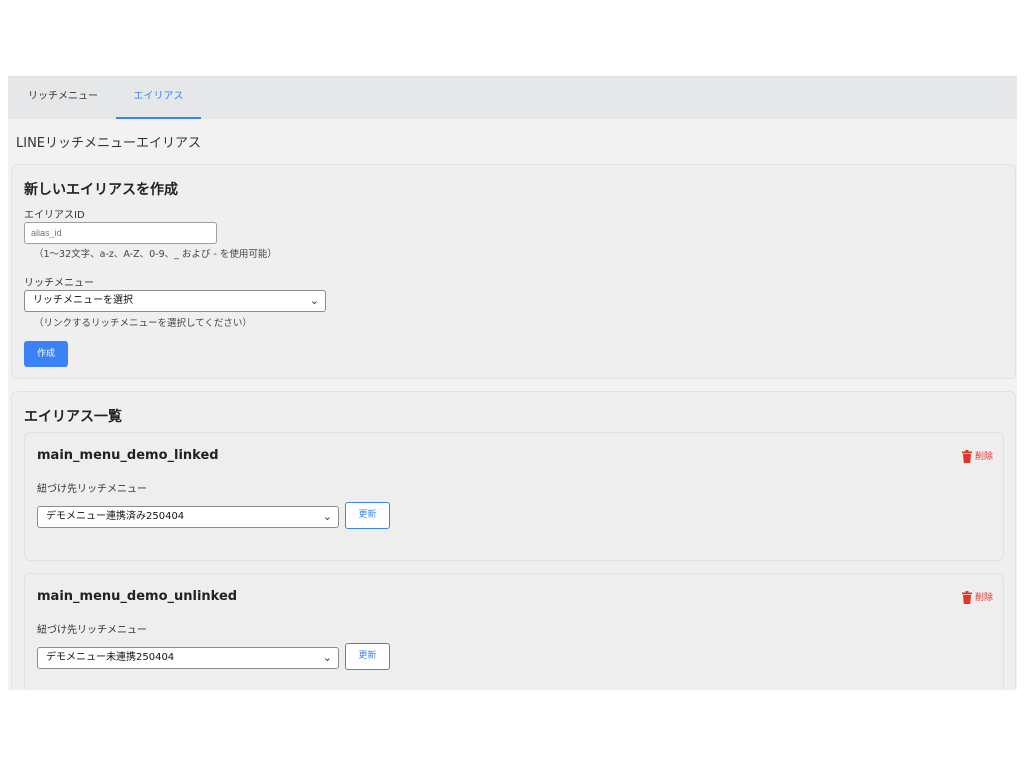 The height and width of the screenshot is (768, 1024). Describe the element at coordinates (46, 354) in the screenshot. I see `create-button: 作成` at that location.